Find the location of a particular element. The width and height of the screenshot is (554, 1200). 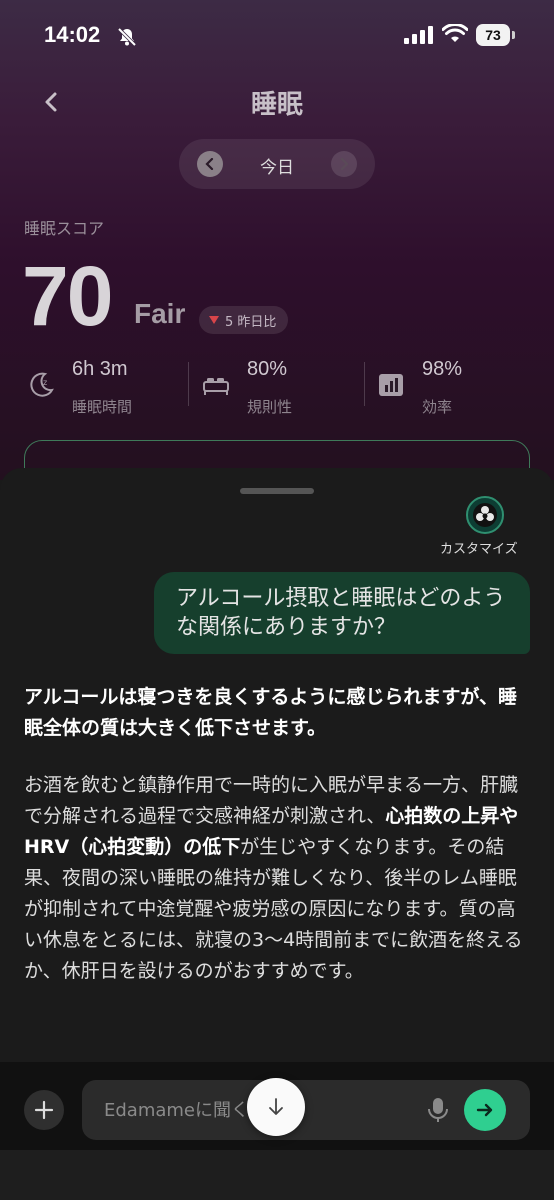

customize-avatar is located at coordinates (485, 515).